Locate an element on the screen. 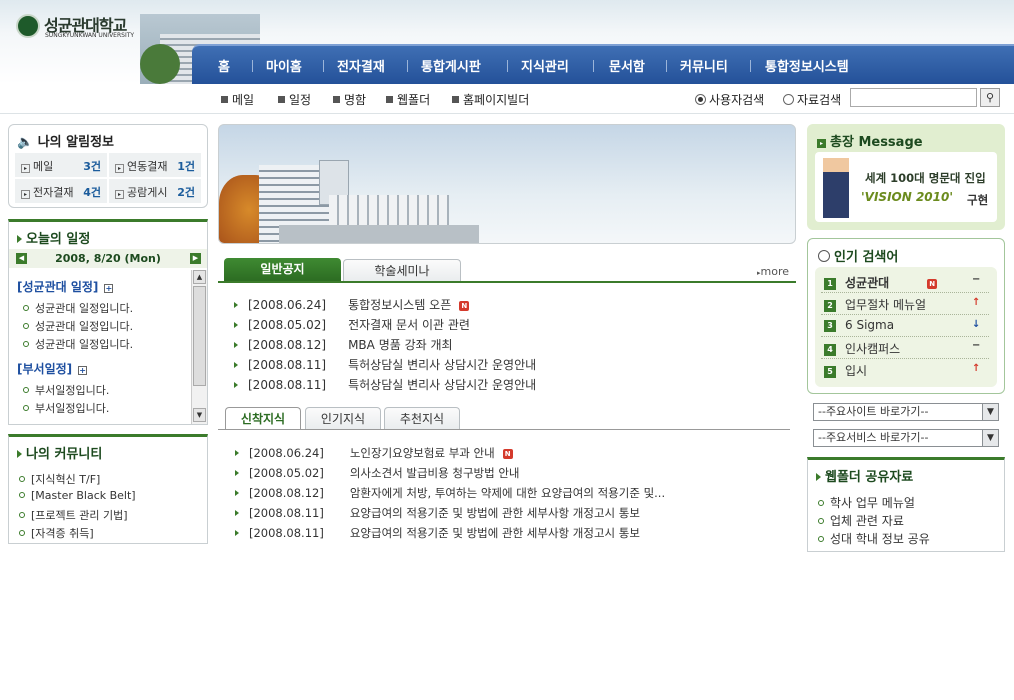  popular-item: 5 입시 is located at coordinates (845, 370).